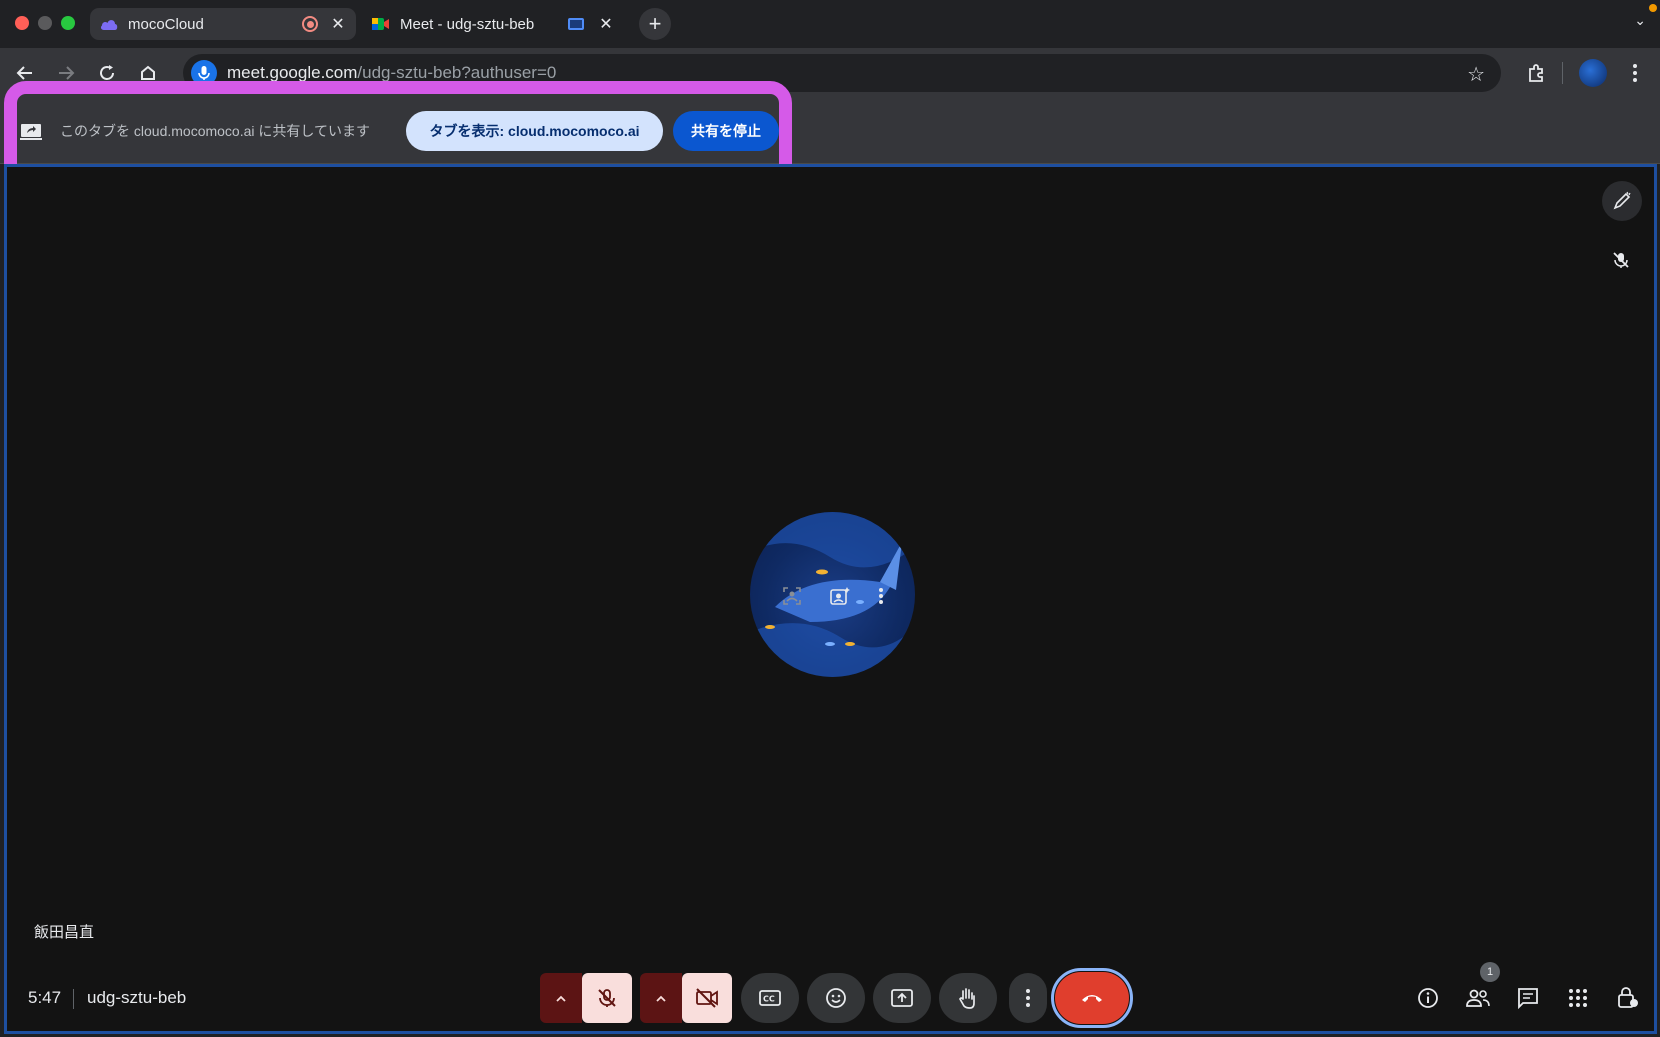  What do you see at coordinates (1536, 73) in the screenshot?
I see `extensions-icon` at bounding box center [1536, 73].